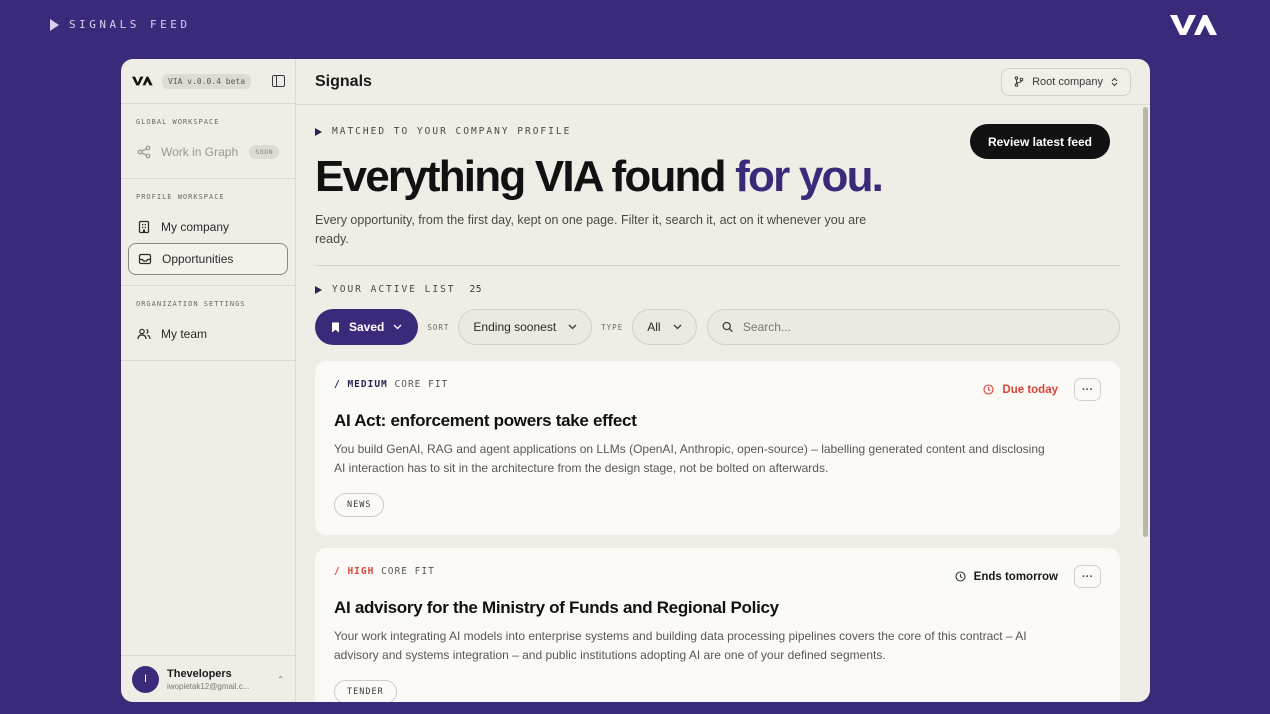  What do you see at coordinates (1019, 81) in the screenshot?
I see `branch-icon` at bounding box center [1019, 81].